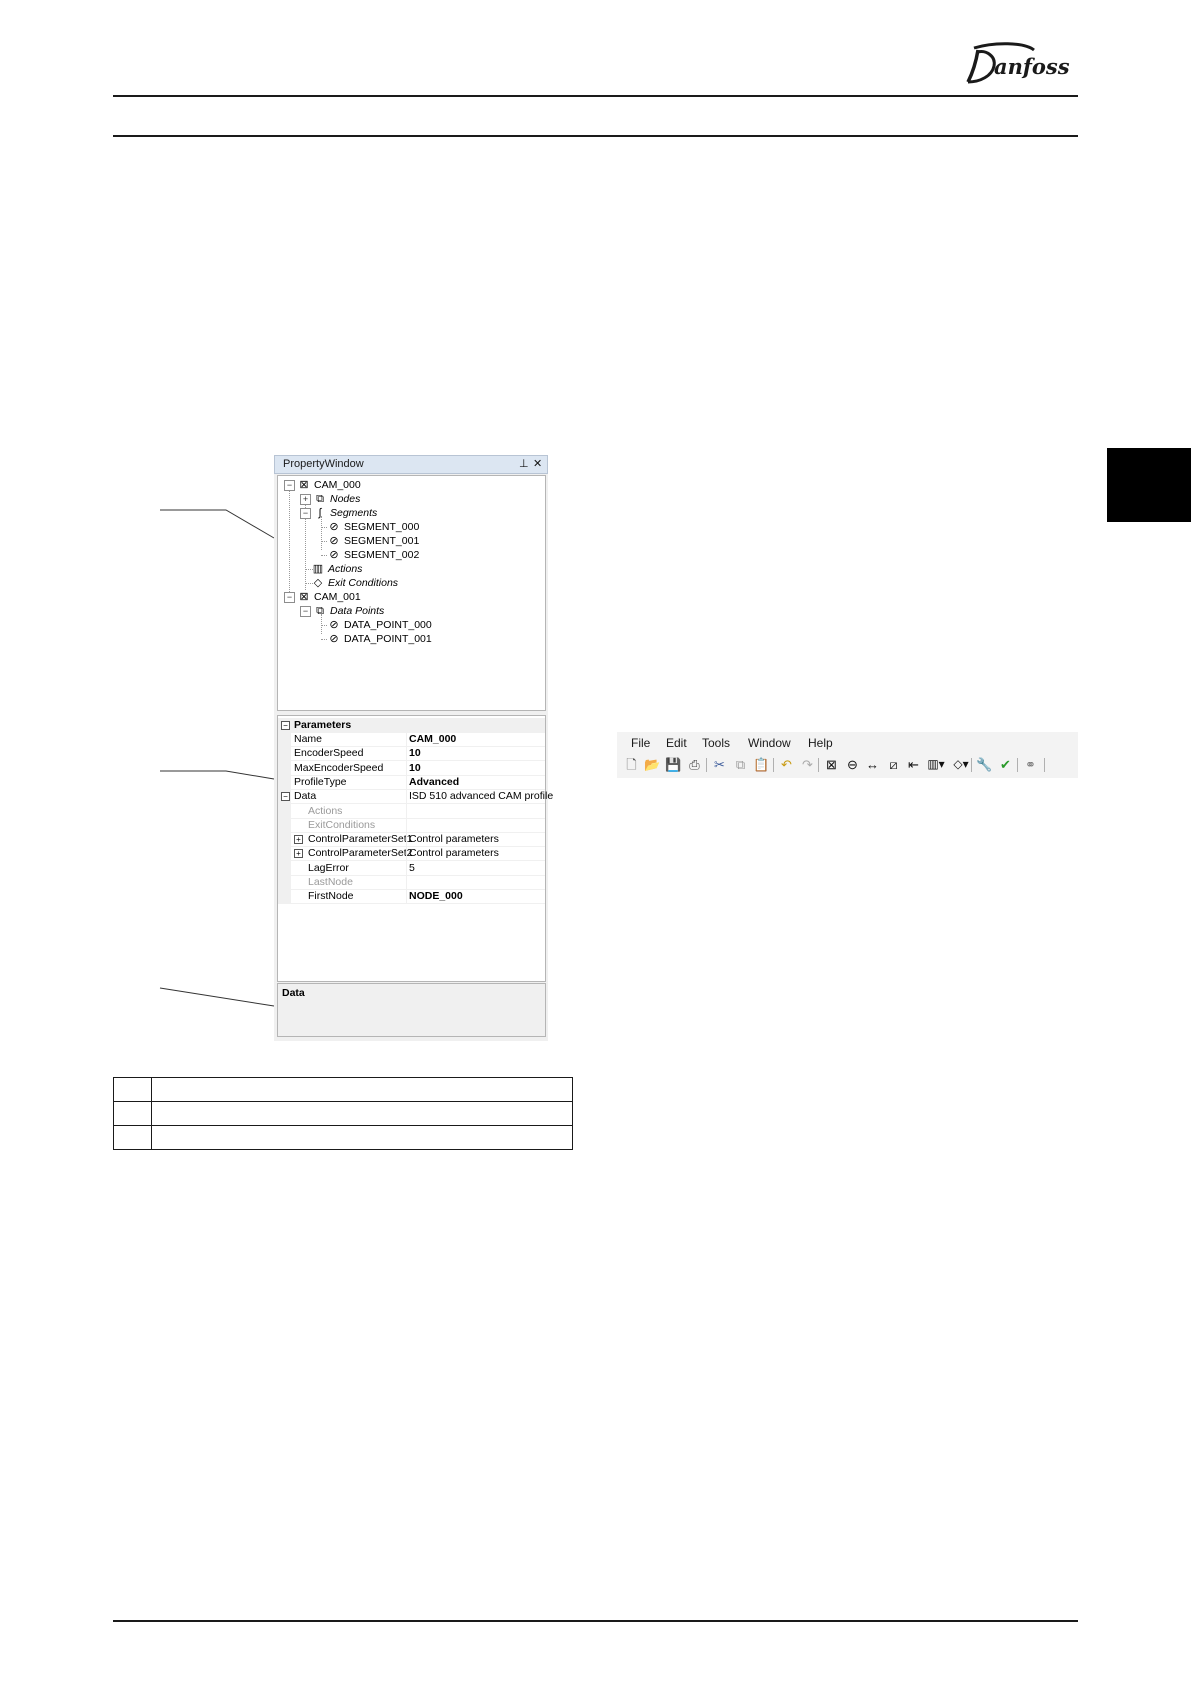 Image resolution: width=1191 pixels, height=1684 pixels. Describe the element at coordinates (1017, 765) in the screenshot. I see `toolbar-separator` at that location.